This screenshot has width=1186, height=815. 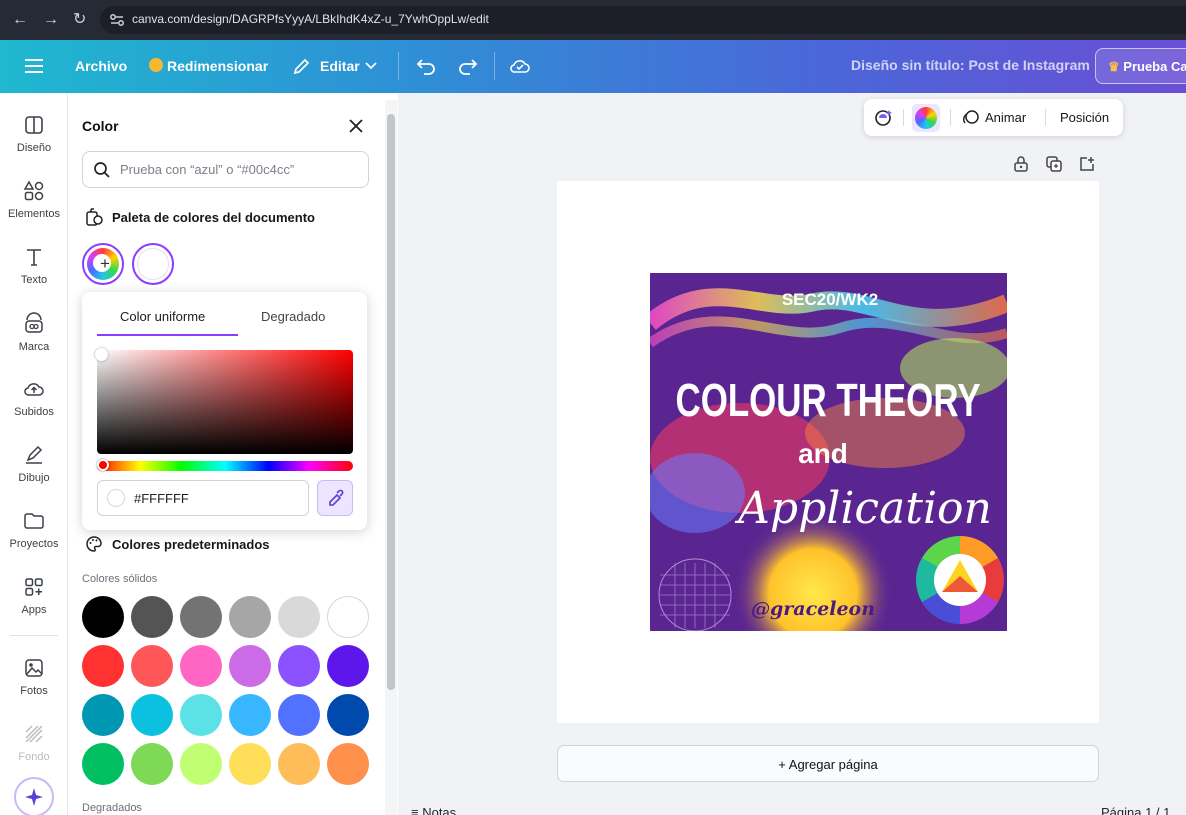 I want to click on crown-icon: ♛, so click(x=1114, y=66).